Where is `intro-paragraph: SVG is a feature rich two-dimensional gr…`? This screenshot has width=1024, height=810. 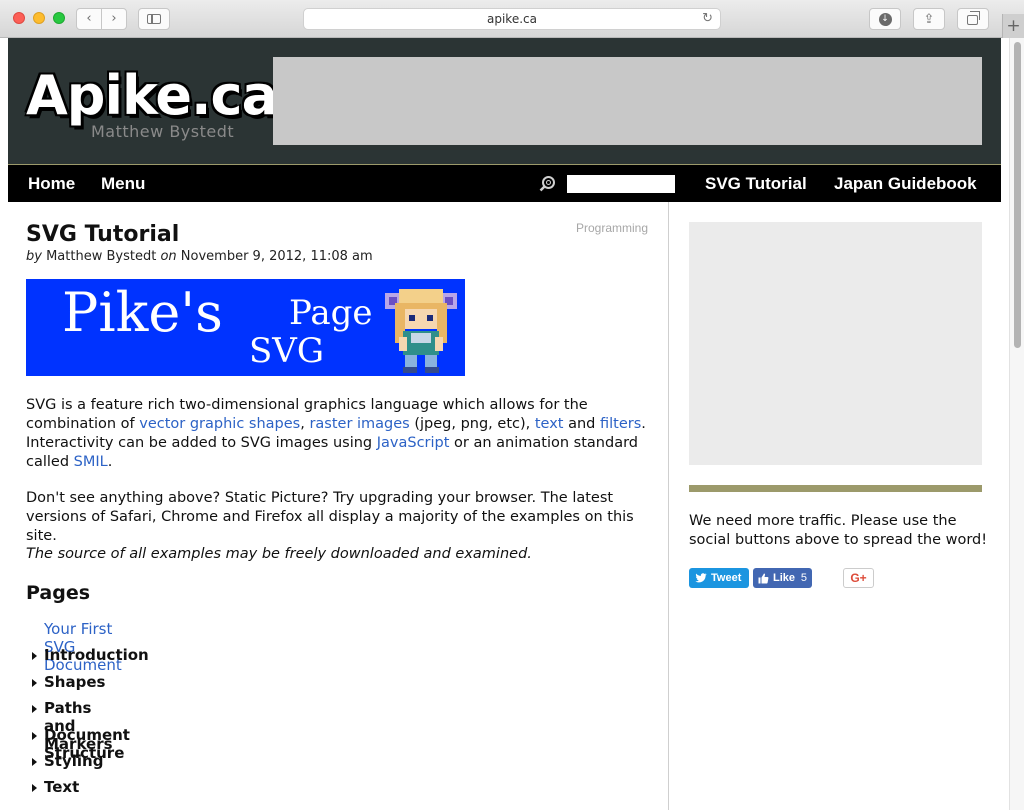 intro-paragraph: SVG is a feature rich two-dimensional gr… is located at coordinates (341, 434).